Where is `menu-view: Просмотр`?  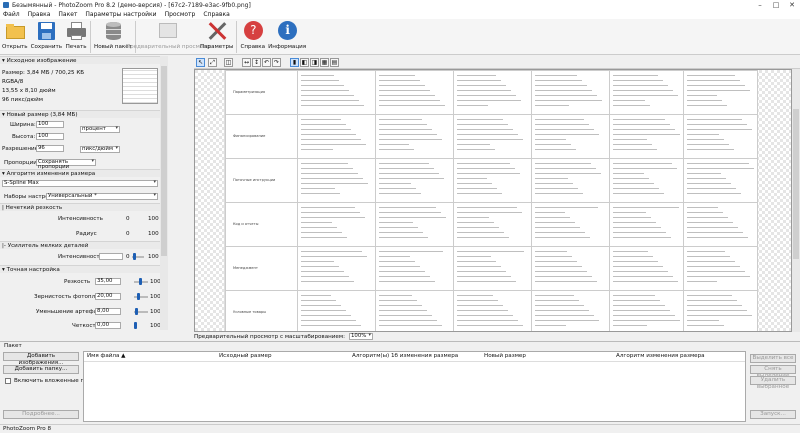 menu-view: Просмотр is located at coordinates (180, 14).